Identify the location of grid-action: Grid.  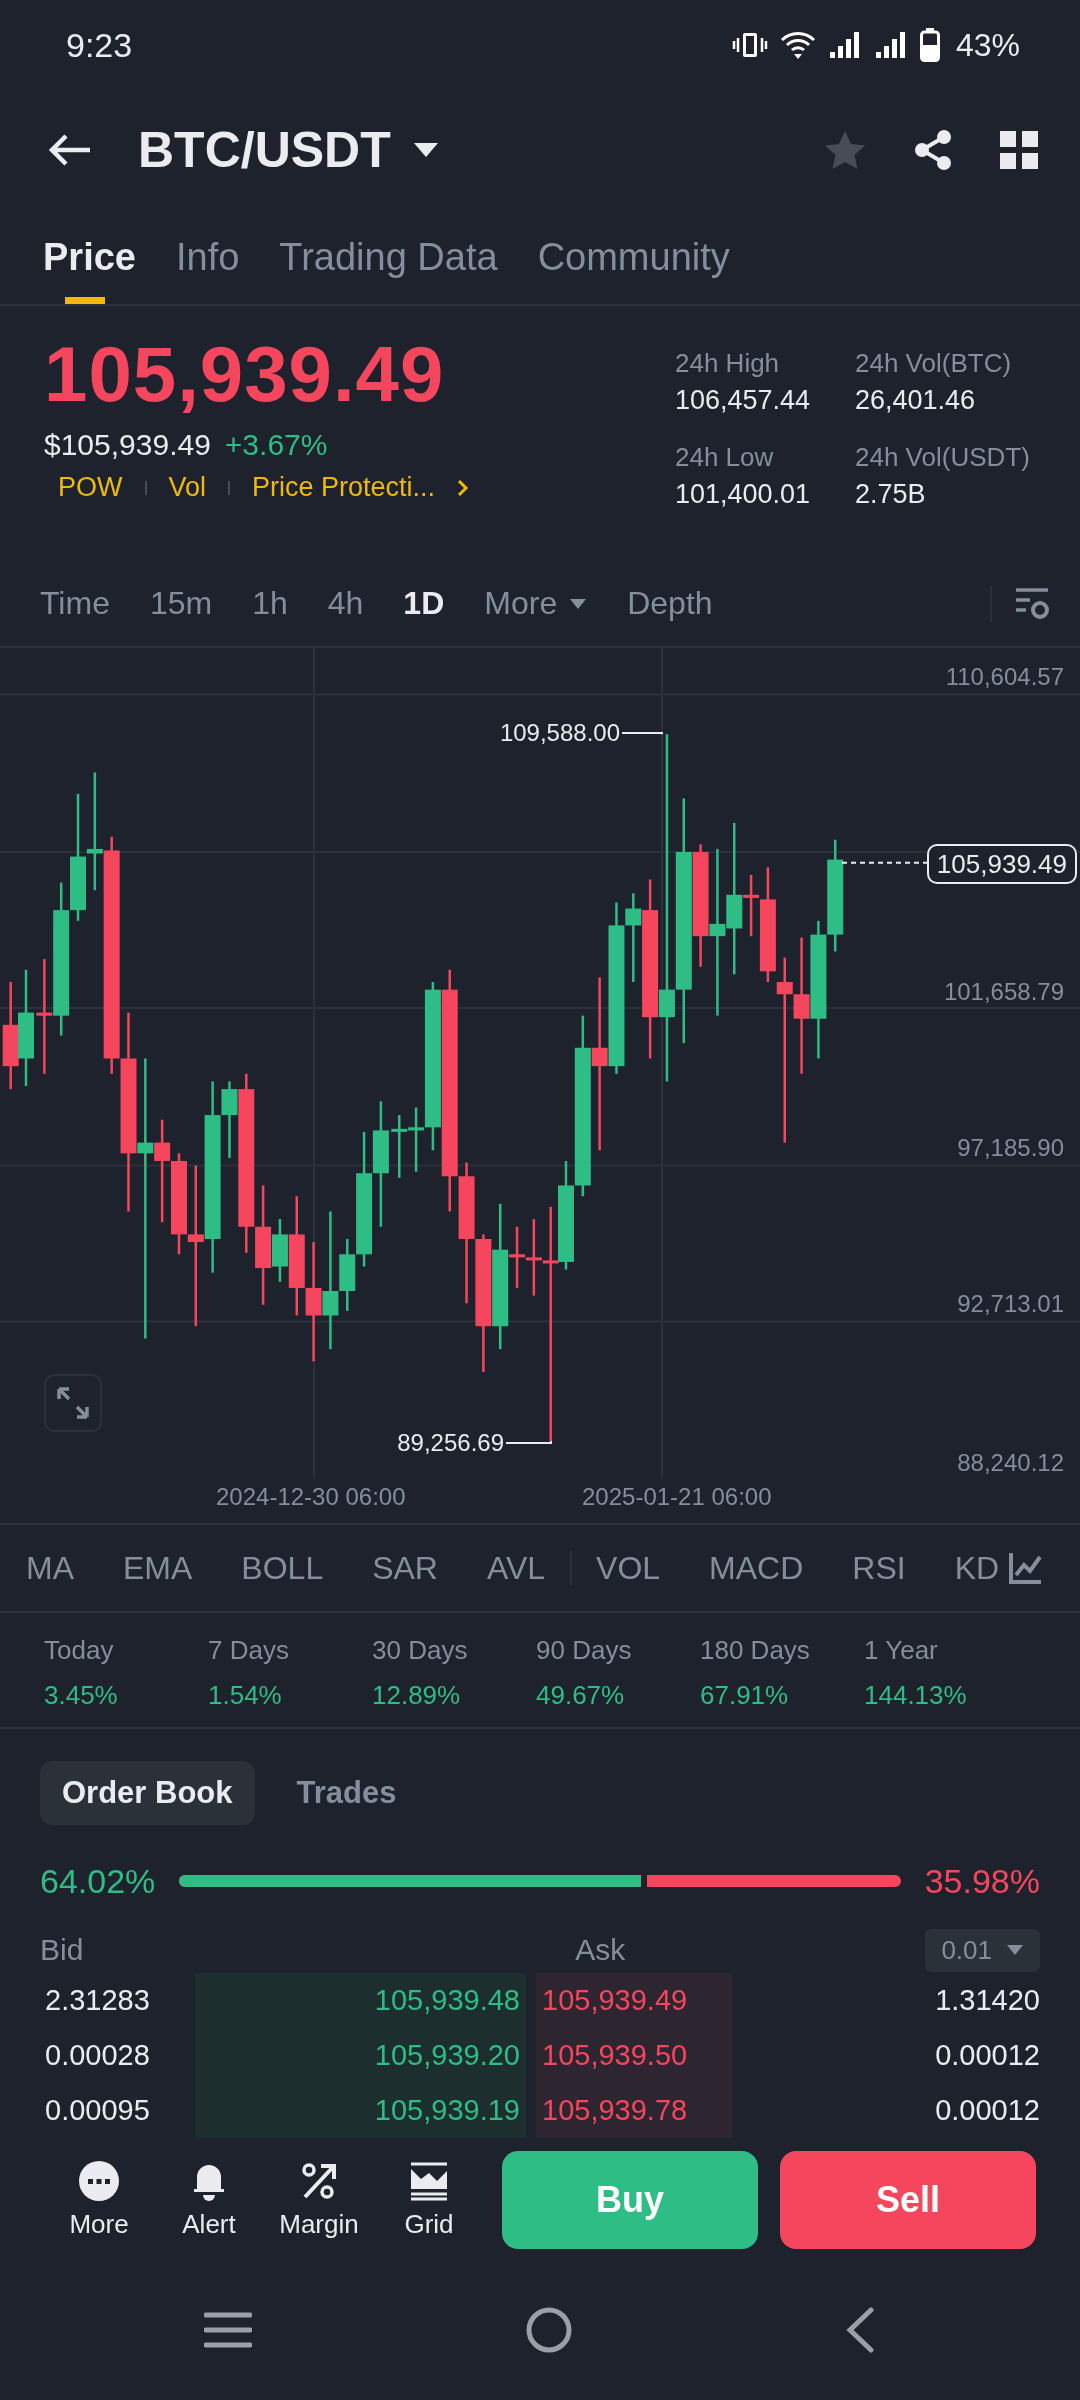
(429, 2200).